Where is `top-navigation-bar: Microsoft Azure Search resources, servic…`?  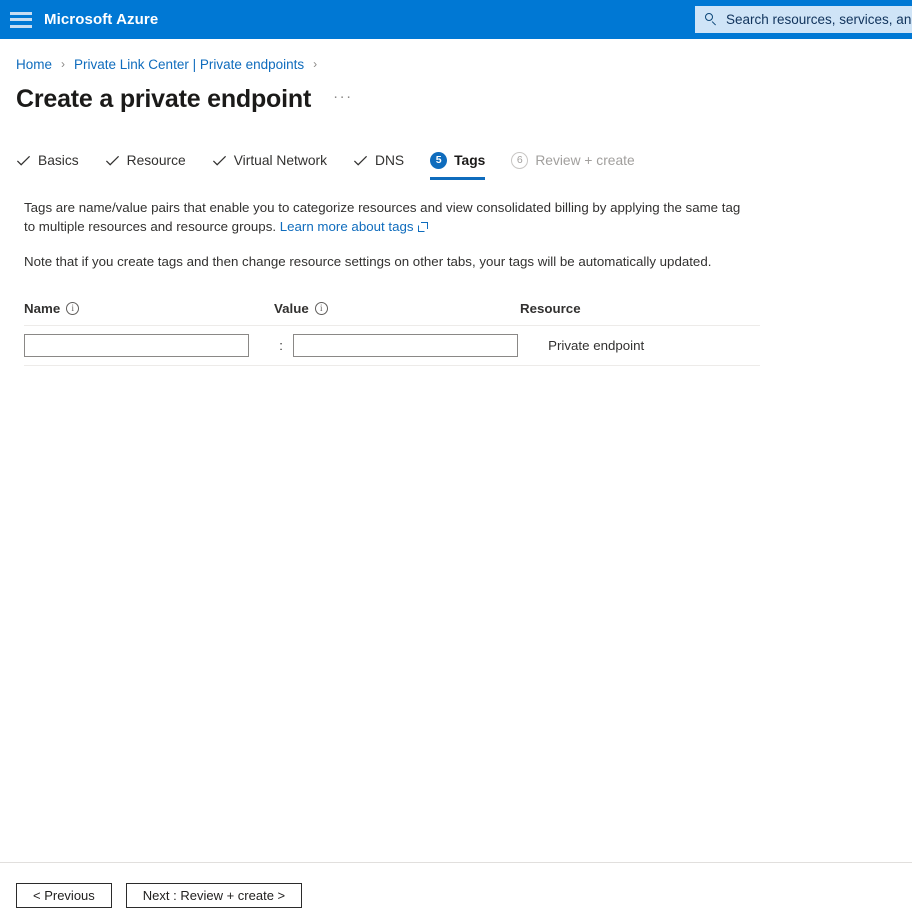 top-navigation-bar: Microsoft Azure Search resources, servic… is located at coordinates (456, 19).